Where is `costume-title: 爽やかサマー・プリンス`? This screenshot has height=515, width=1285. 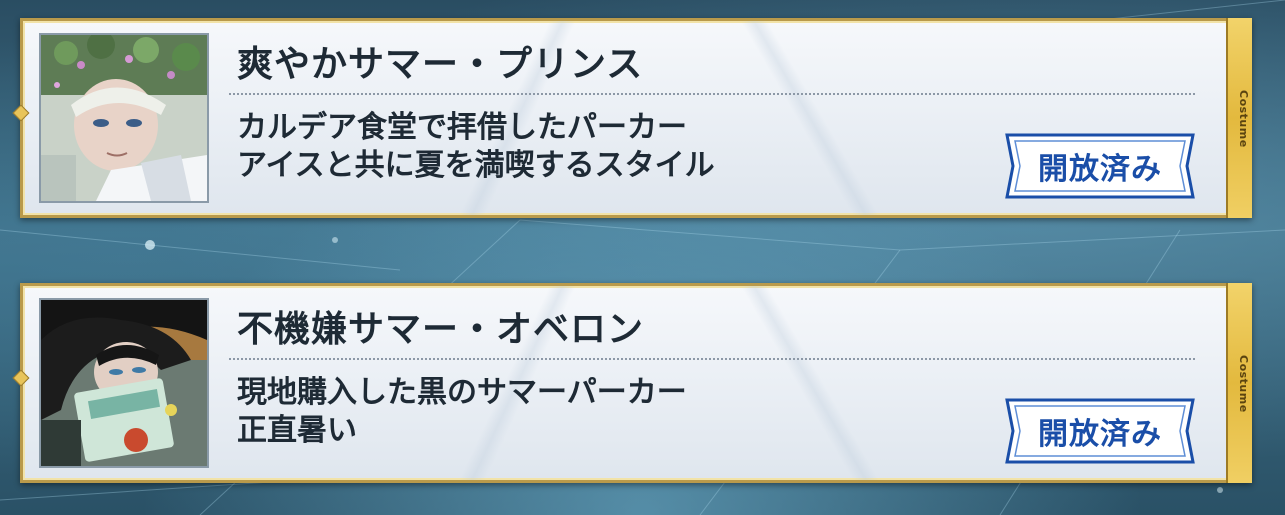 costume-title: 爽やかサマー・プリンス is located at coordinates (440, 64).